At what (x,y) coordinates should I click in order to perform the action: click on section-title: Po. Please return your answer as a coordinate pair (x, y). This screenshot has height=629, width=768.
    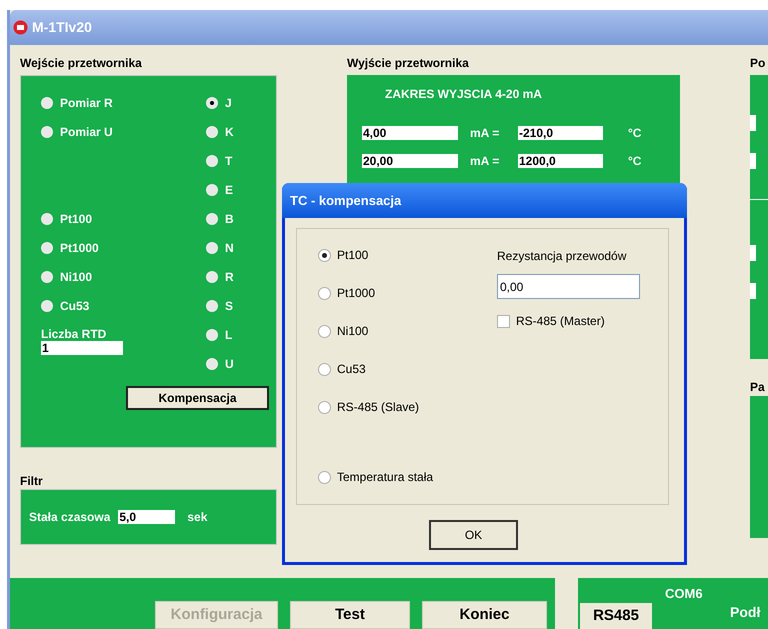
    Looking at the image, I should click on (758, 63).